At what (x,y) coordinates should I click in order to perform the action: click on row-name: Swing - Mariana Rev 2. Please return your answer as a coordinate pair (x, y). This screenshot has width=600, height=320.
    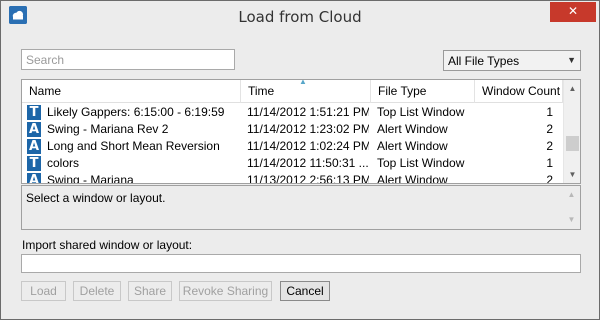
    Looking at the image, I should click on (108, 129).